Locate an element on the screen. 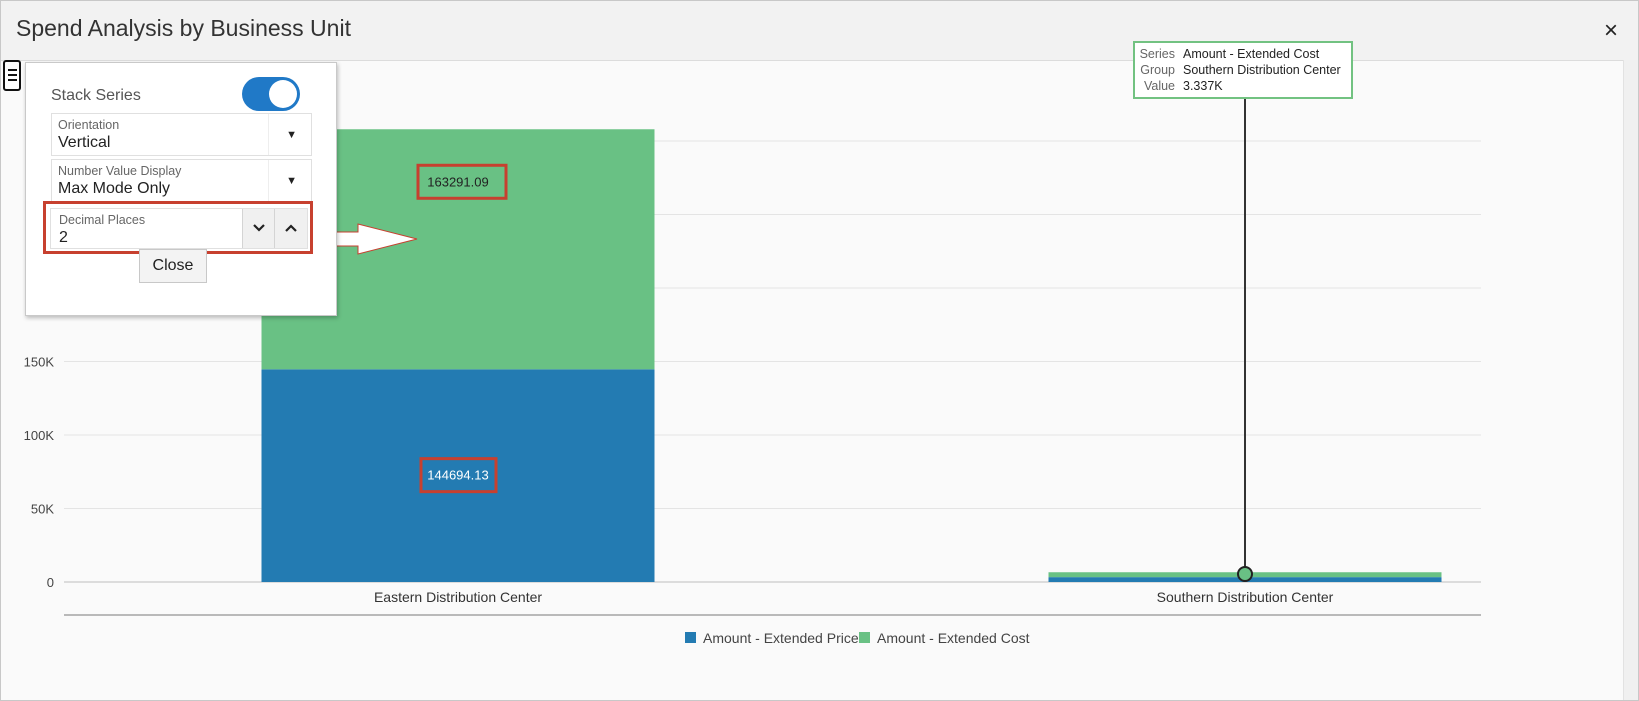 This screenshot has height=701, width=1639. tooltip-value-value: 3.337K is located at coordinates (1203, 86).